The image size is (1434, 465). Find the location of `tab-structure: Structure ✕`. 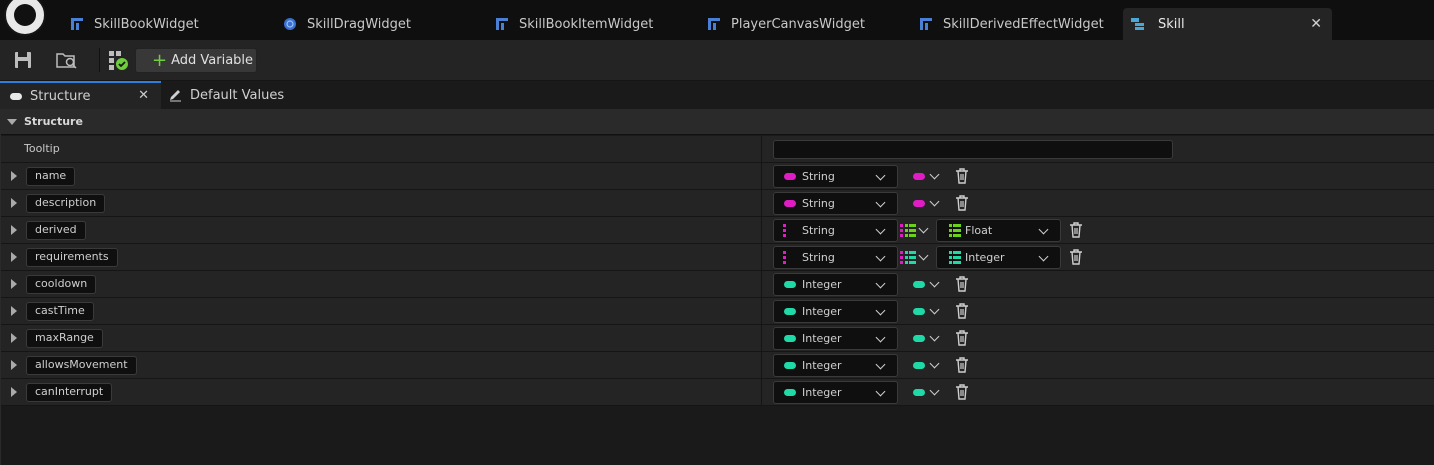

tab-structure: Structure ✕ is located at coordinates (80, 95).